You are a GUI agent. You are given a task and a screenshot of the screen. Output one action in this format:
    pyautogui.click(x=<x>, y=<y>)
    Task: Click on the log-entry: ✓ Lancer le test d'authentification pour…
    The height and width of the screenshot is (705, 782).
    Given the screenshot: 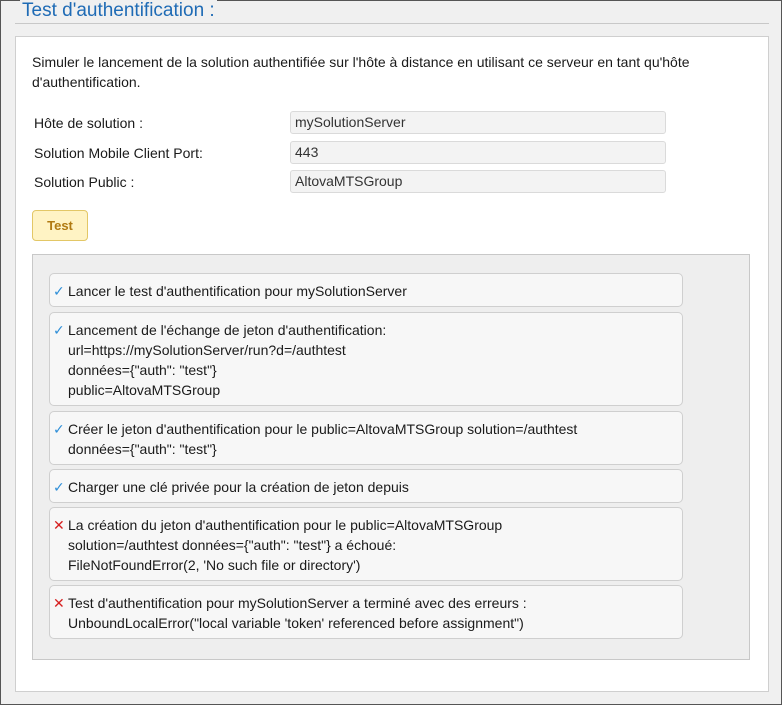 What is the action you would take?
    pyautogui.click(x=366, y=290)
    